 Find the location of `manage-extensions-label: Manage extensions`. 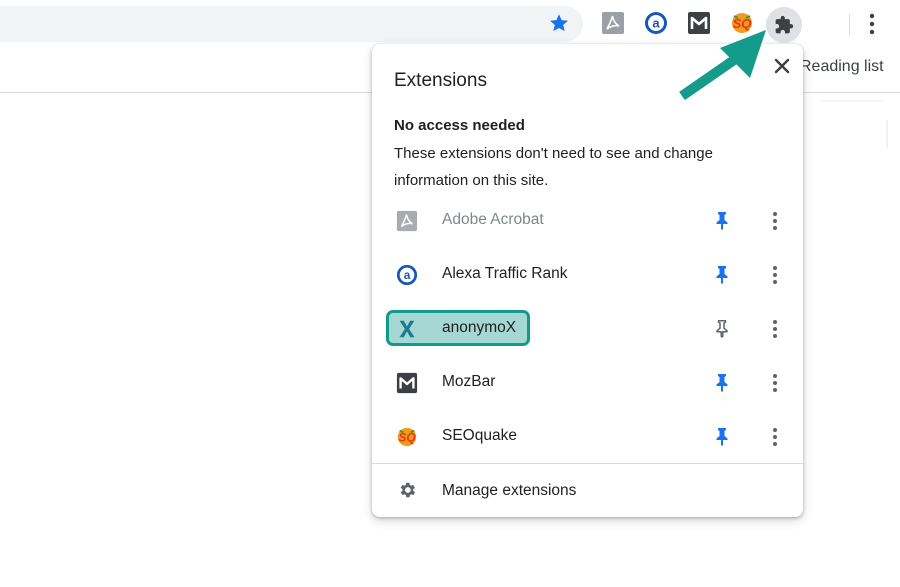

manage-extensions-label: Manage extensions is located at coordinates (509, 490).